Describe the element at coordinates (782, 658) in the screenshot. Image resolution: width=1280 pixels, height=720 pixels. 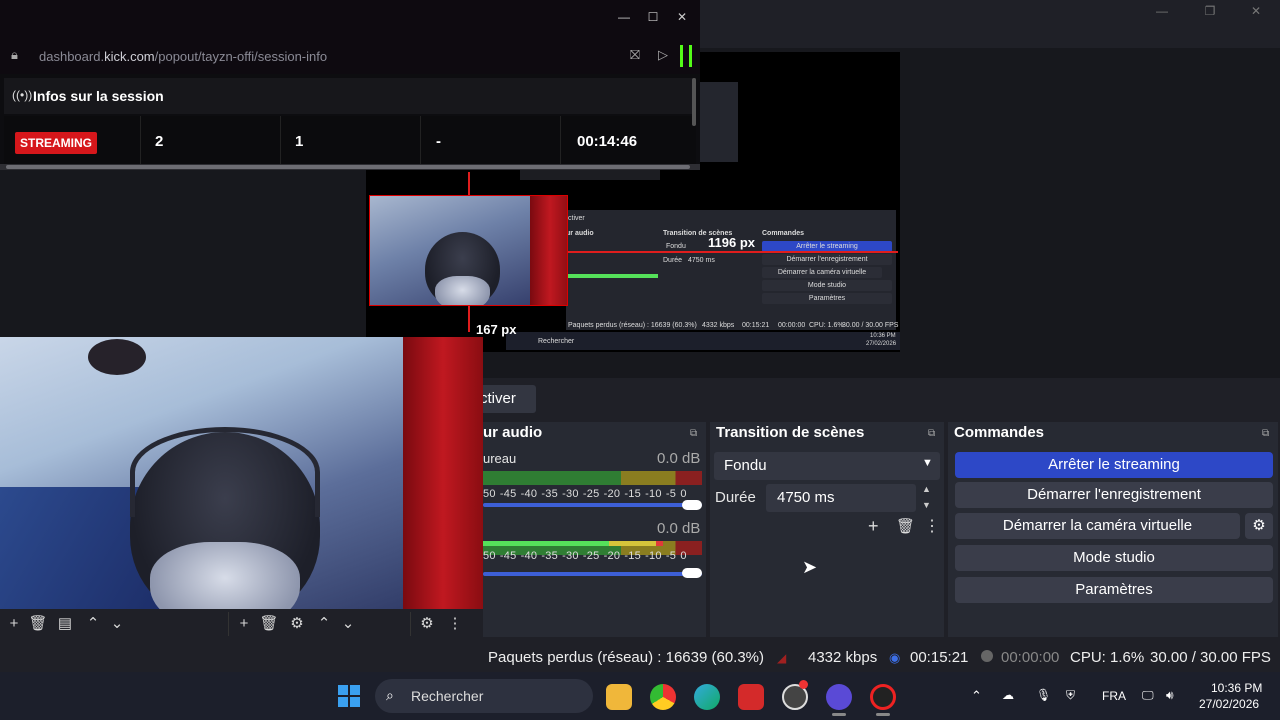
I see `network-warning-icon: ◢` at that location.